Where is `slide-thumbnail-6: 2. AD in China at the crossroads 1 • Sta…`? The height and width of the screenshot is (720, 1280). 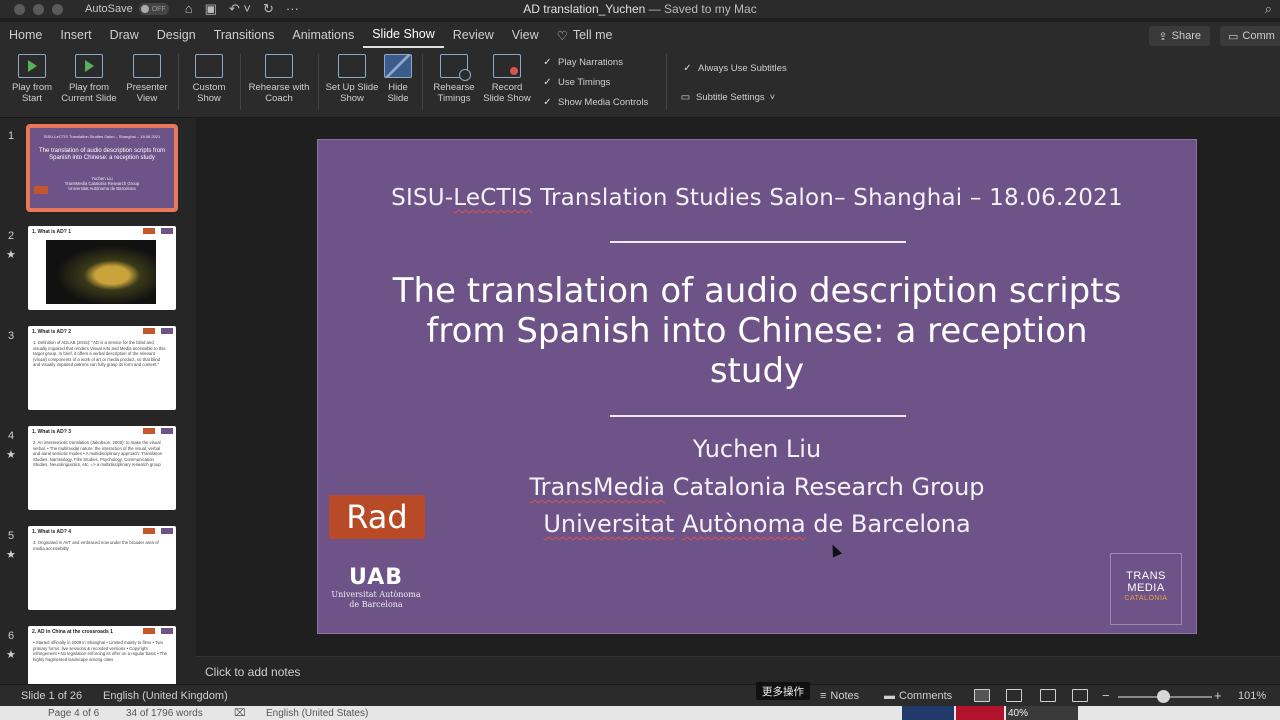 slide-thumbnail-6: 2. AD in China at the crossroads 1 • Sta… is located at coordinates (102, 655).